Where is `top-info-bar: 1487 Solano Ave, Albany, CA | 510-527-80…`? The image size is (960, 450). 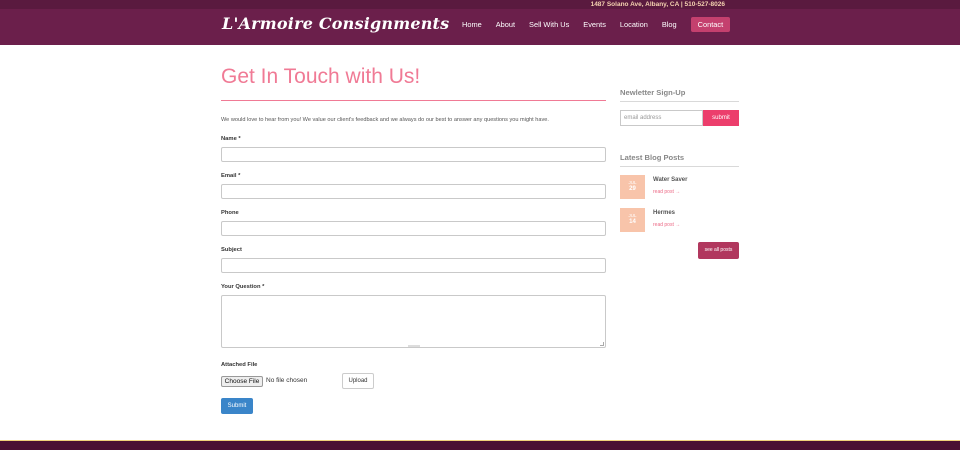
top-info-bar: 1487 Solano Ave, Albany, CA | 510-527-80… is located at coordinates (480, 4).